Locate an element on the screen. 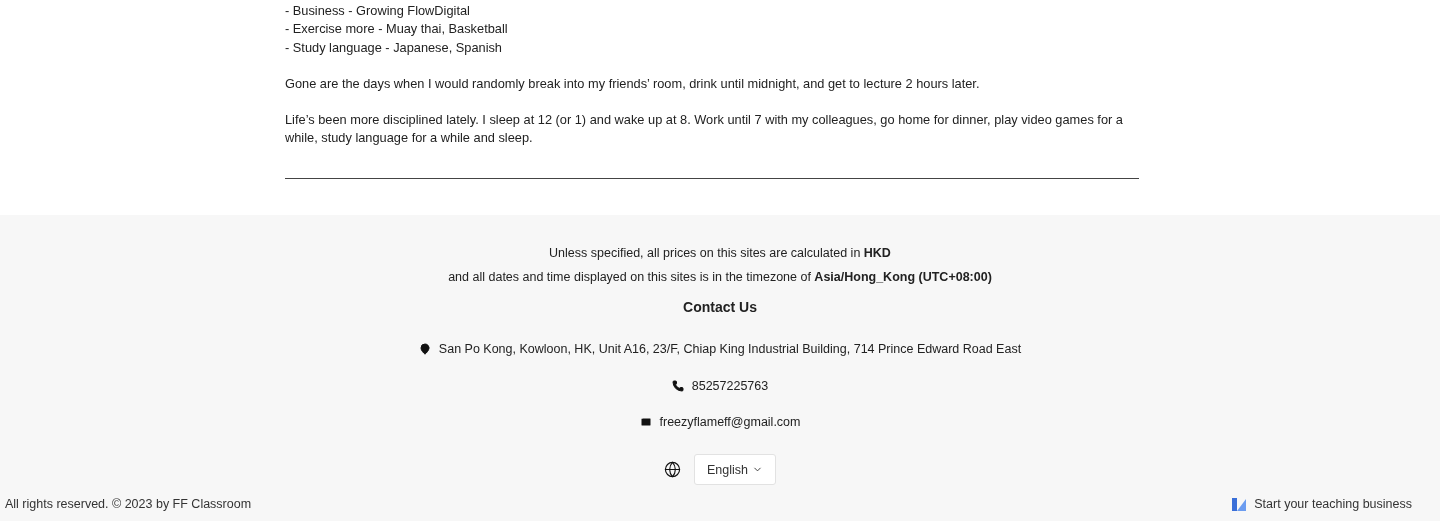 This screenshot has height=521, width=1440. promo-link: Start your teaching business is located at coordinates (1321, 504).